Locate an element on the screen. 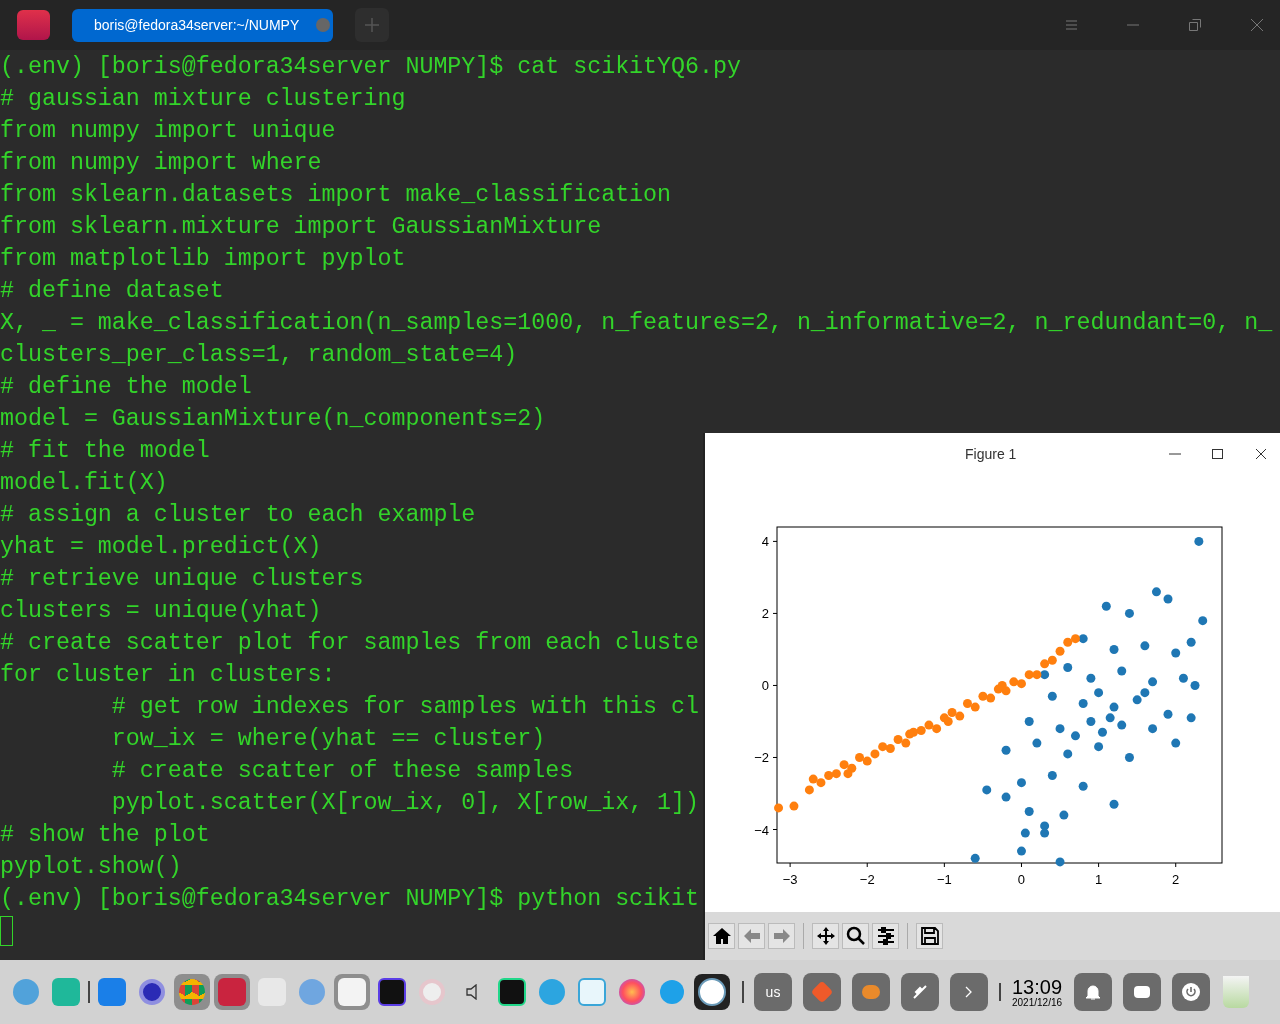  y-tick: −4 is located at coordinates (766, 830).